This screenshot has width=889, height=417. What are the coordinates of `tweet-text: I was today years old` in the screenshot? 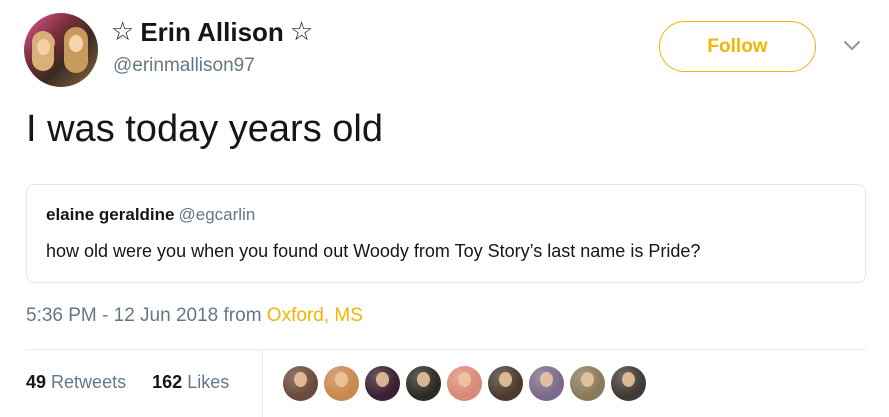 It's located at (204, 129).